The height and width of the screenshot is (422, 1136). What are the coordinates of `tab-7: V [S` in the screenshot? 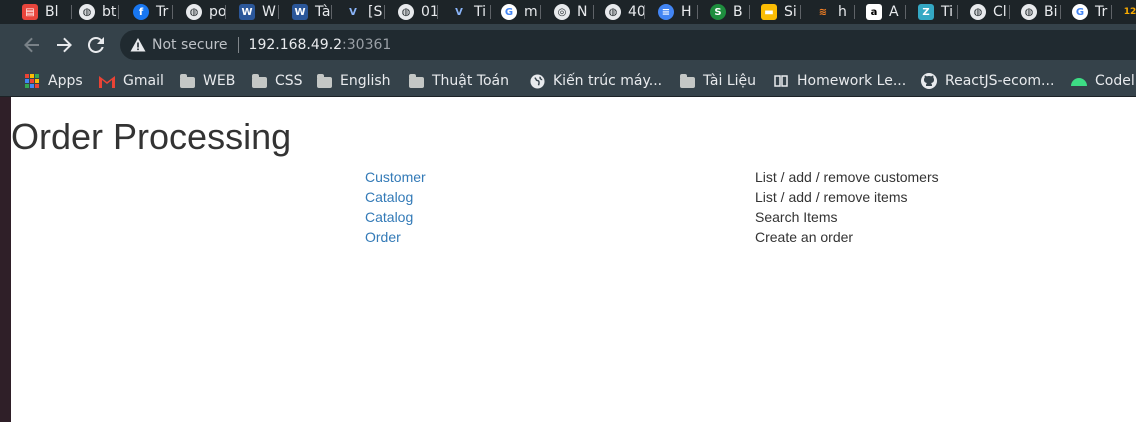 It's located at (365, 12).